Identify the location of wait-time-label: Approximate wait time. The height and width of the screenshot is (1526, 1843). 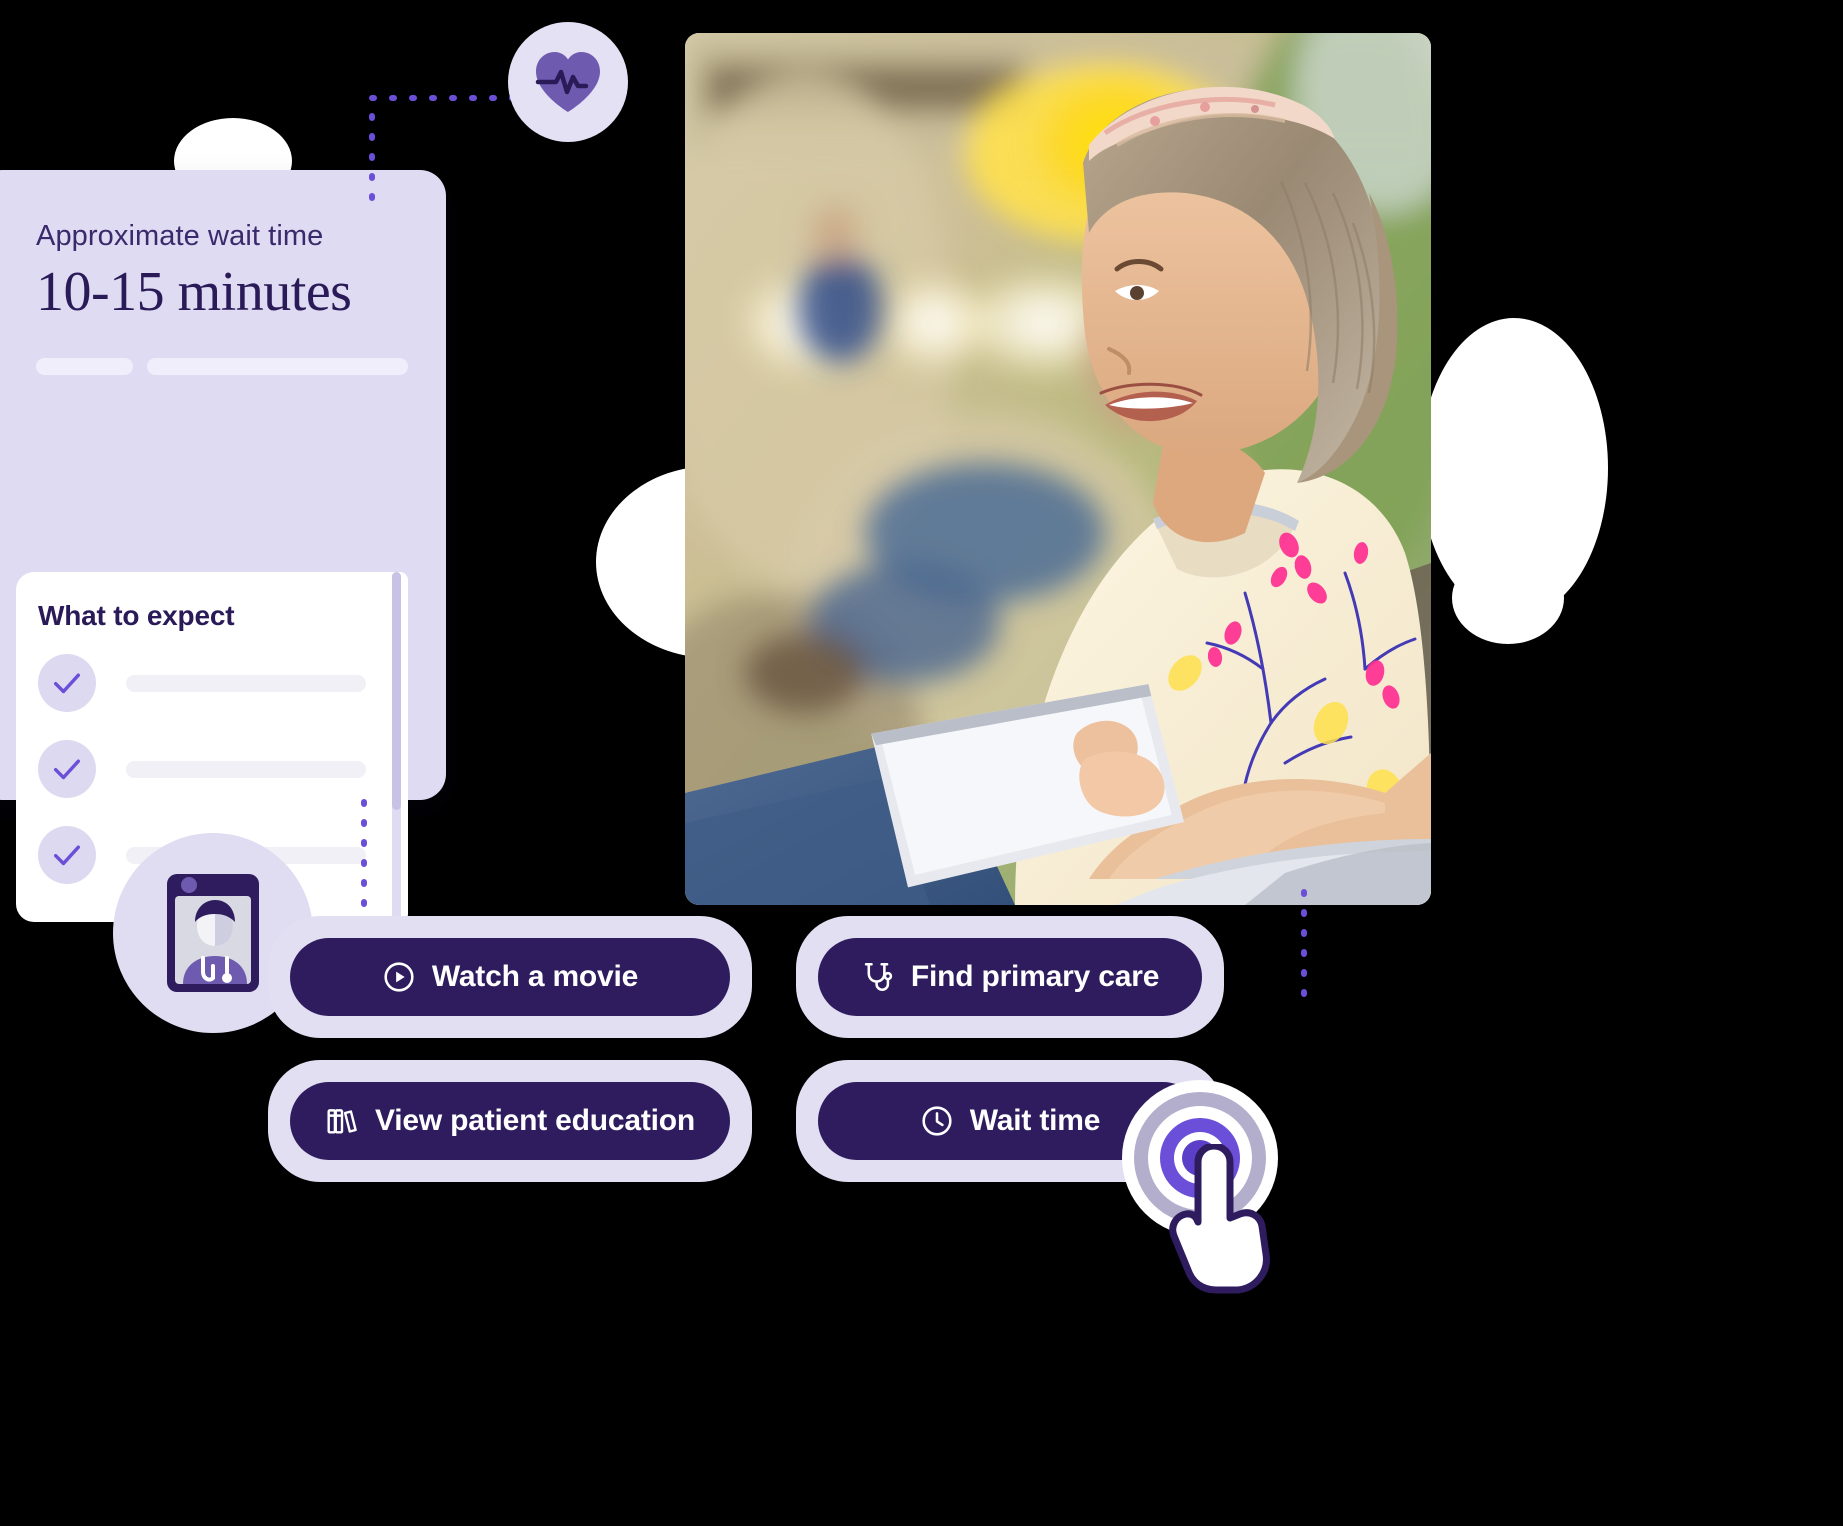
(180, 236).